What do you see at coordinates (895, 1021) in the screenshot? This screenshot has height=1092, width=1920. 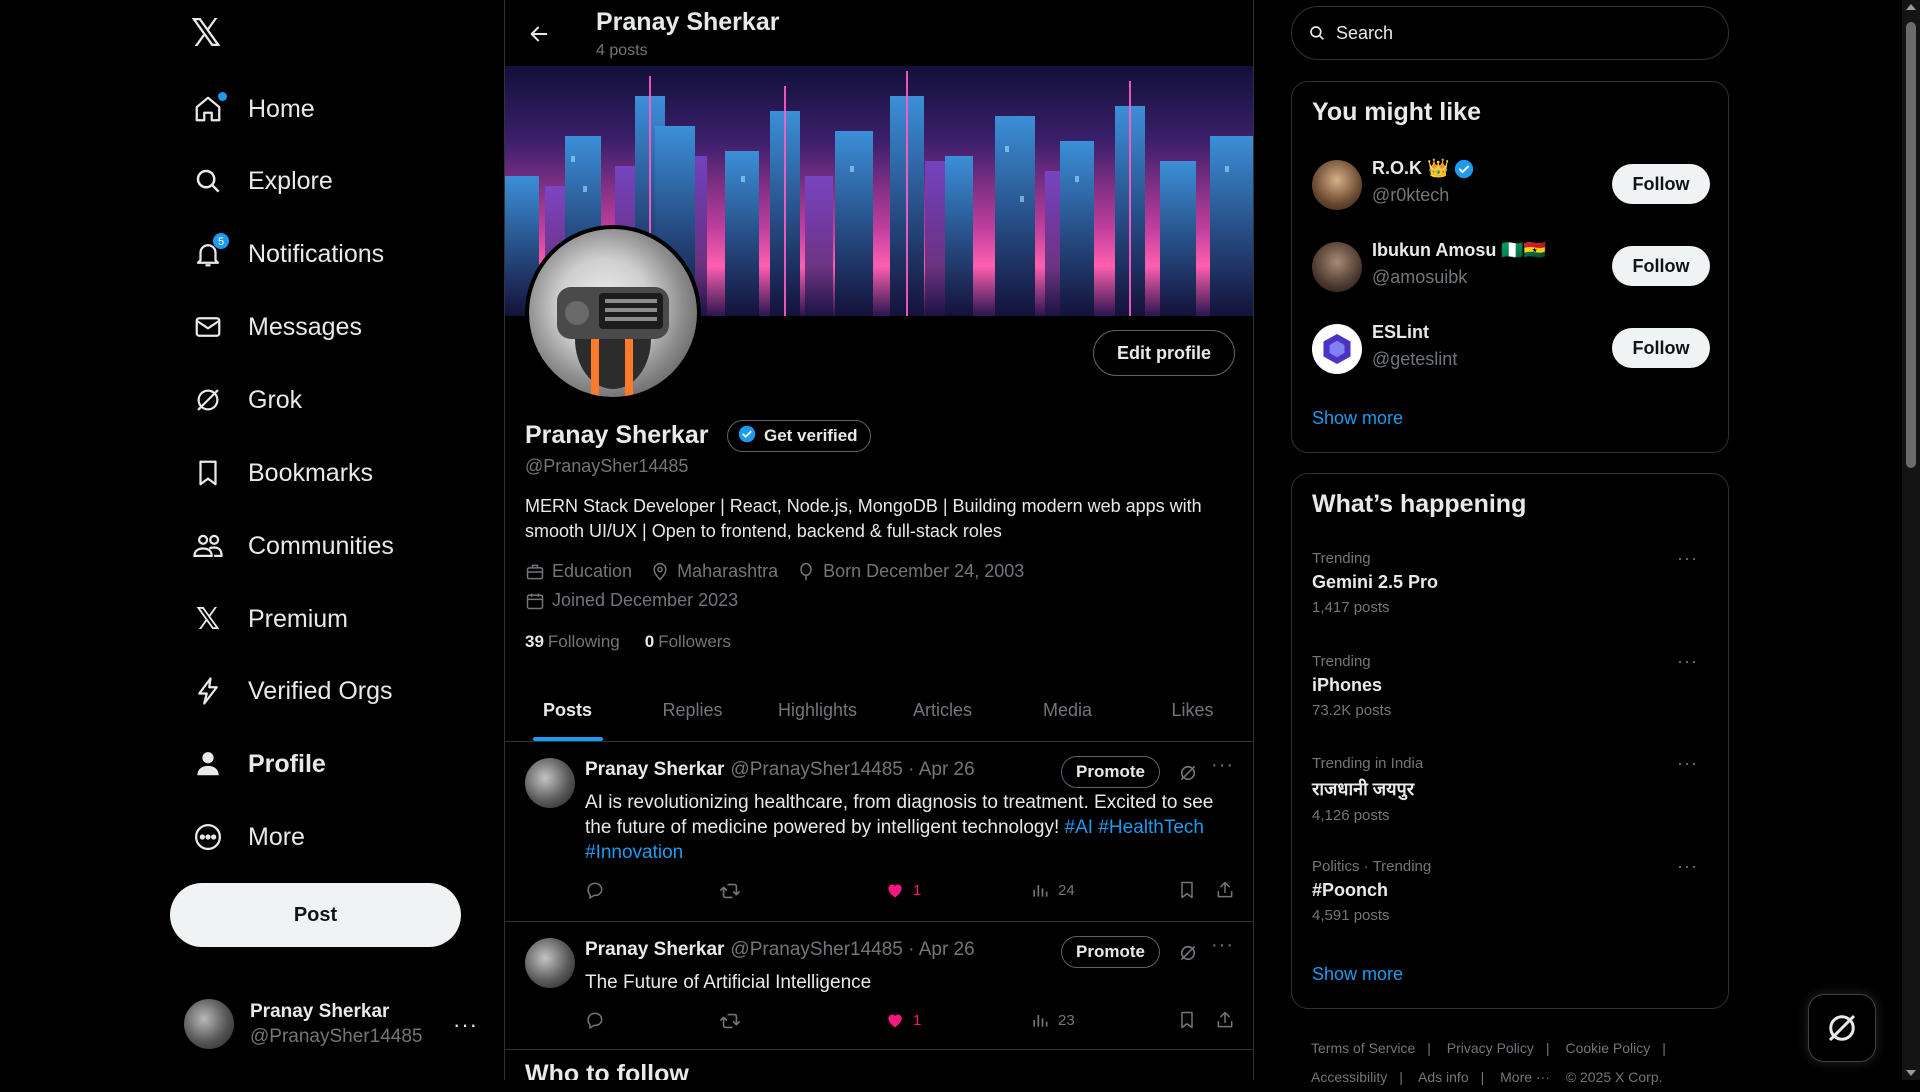 I see `heart-icon` at bounding box center [895, 1021].